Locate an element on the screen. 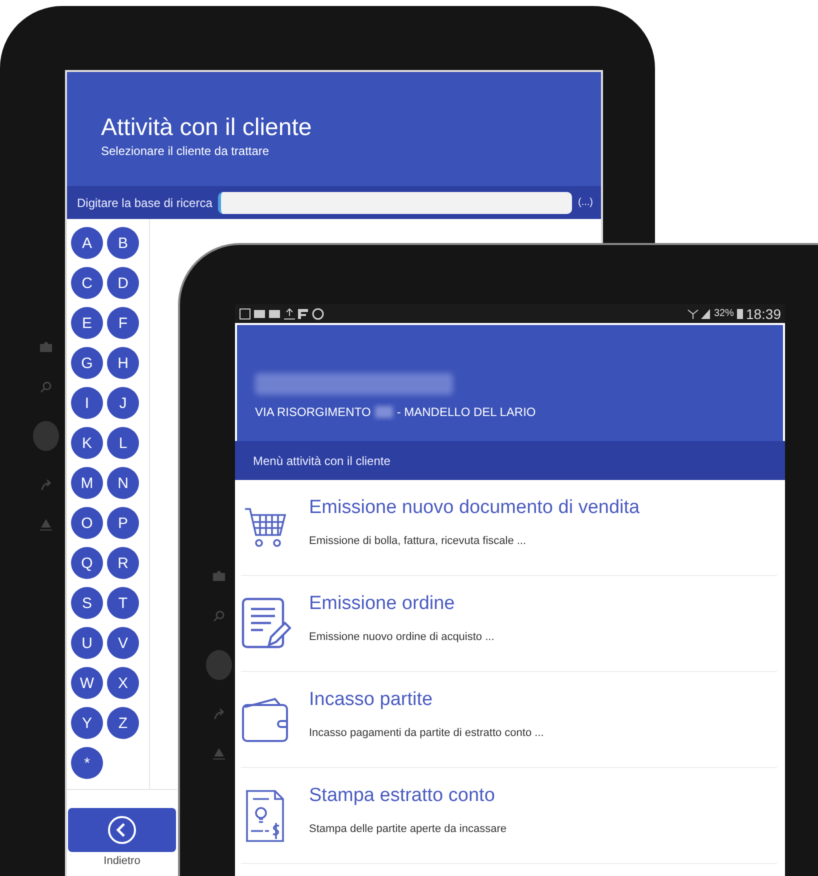 The height and width of the screenshot is (876, 818). menu-item-title: Emissione ordine is located at coordinates (382, 603).